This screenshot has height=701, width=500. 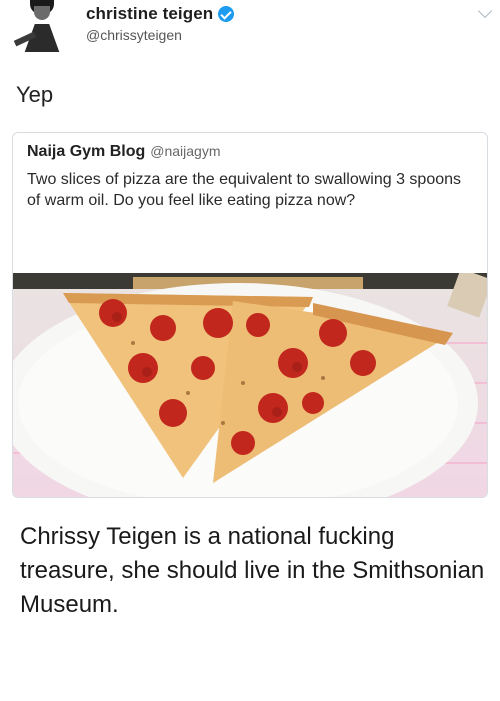 I want to click on verified-badge-icon, so click(x=226, y=14).